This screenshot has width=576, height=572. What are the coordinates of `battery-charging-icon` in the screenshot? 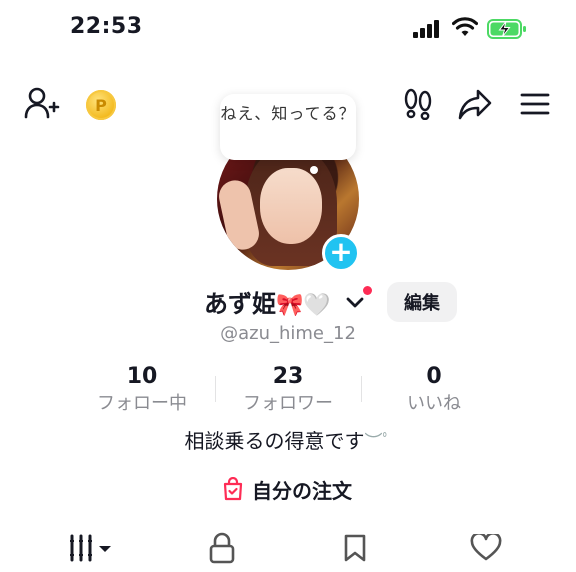 It's located at (506, 29).